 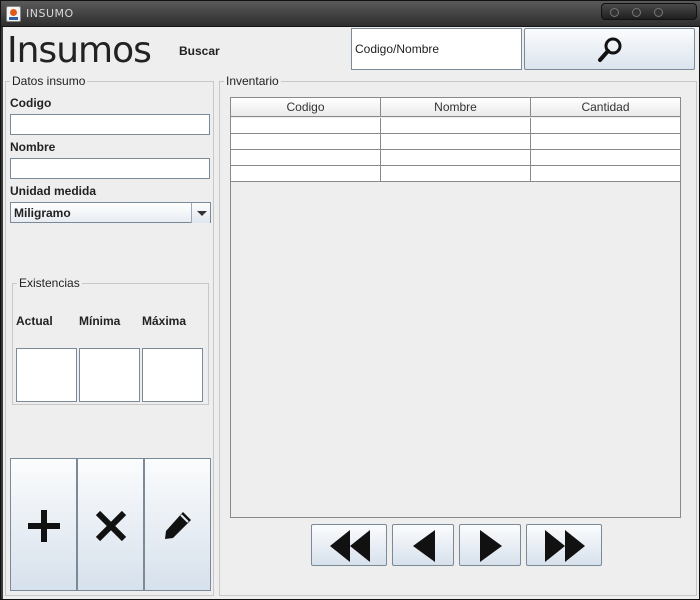 I want to click on codigo-label: Codigo, so click(x=31, y=103).